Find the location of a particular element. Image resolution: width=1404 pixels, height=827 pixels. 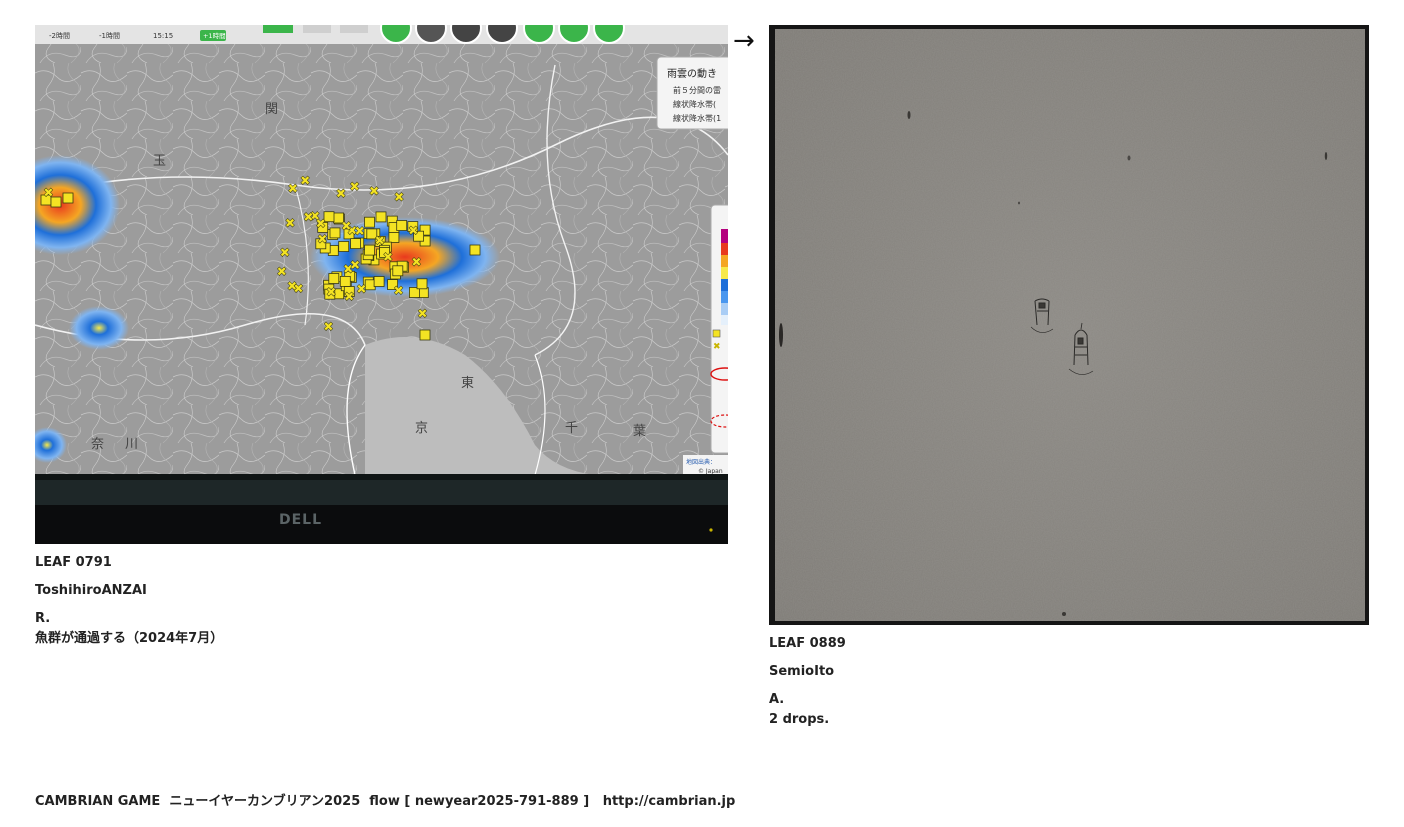

monitor-brand-logo: DELL is located at coordinates (300, 520).